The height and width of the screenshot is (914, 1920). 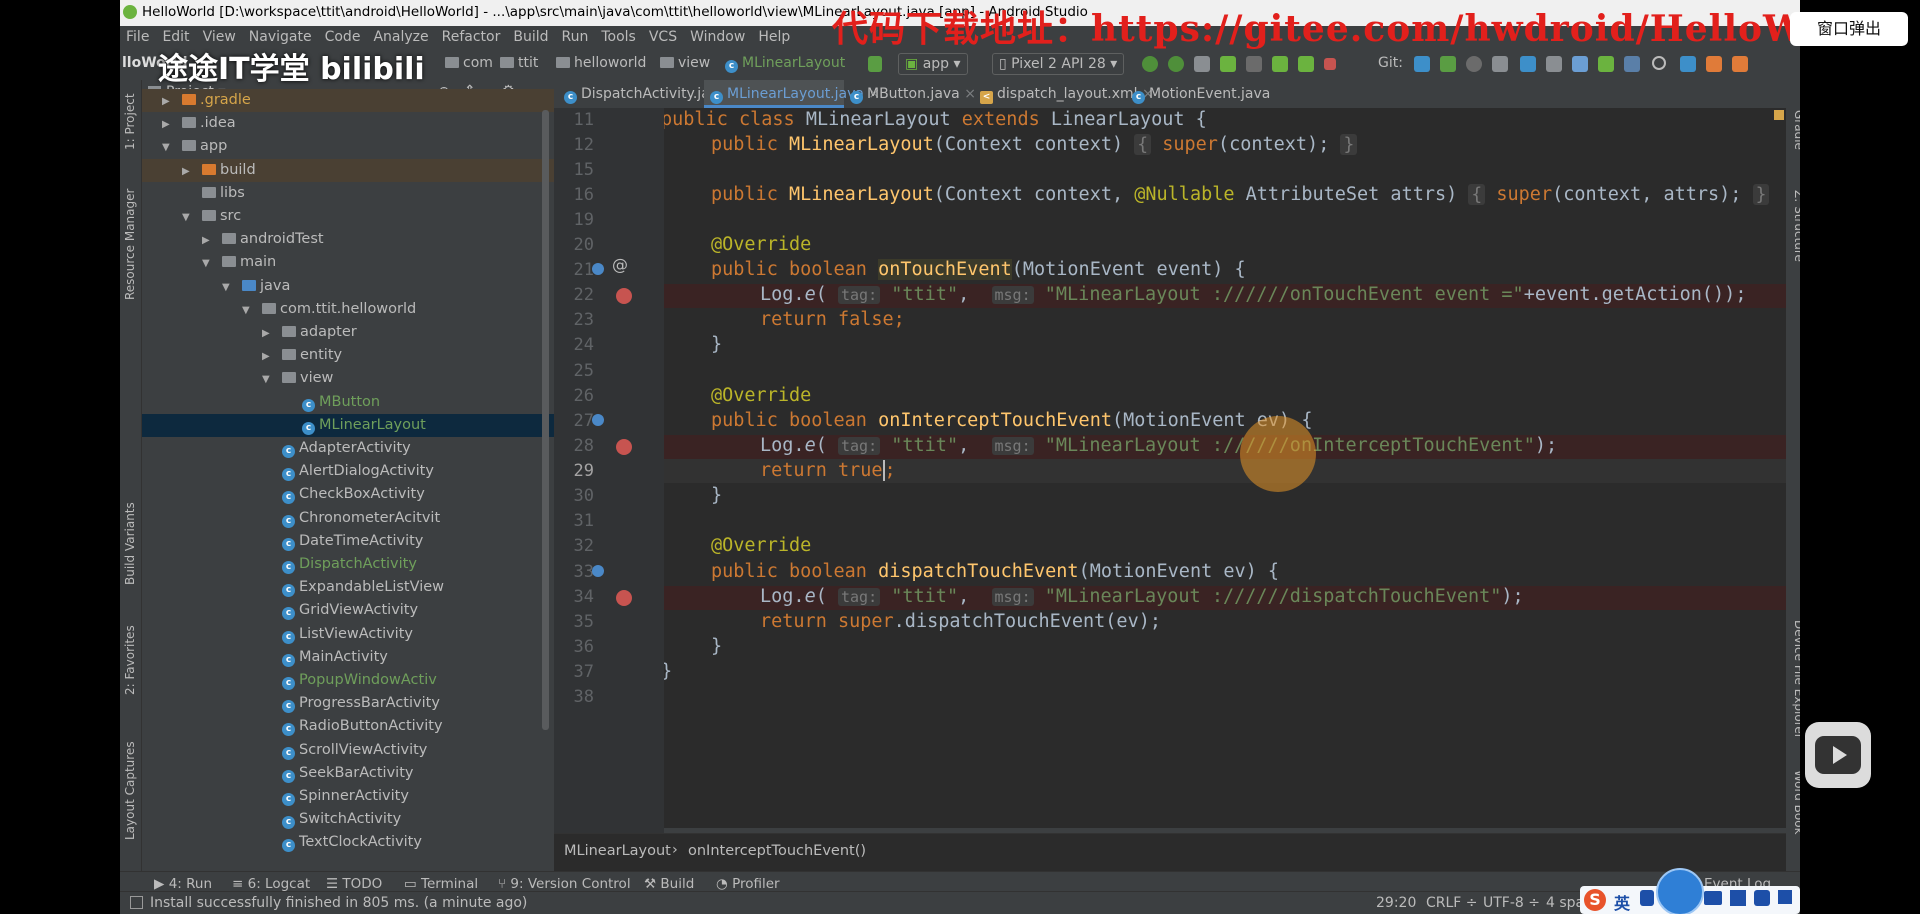 What do you see at coordinates (348, 216) in the screenshot?
I see `tree-item: ▼ src` at bounding box center [348, 216].